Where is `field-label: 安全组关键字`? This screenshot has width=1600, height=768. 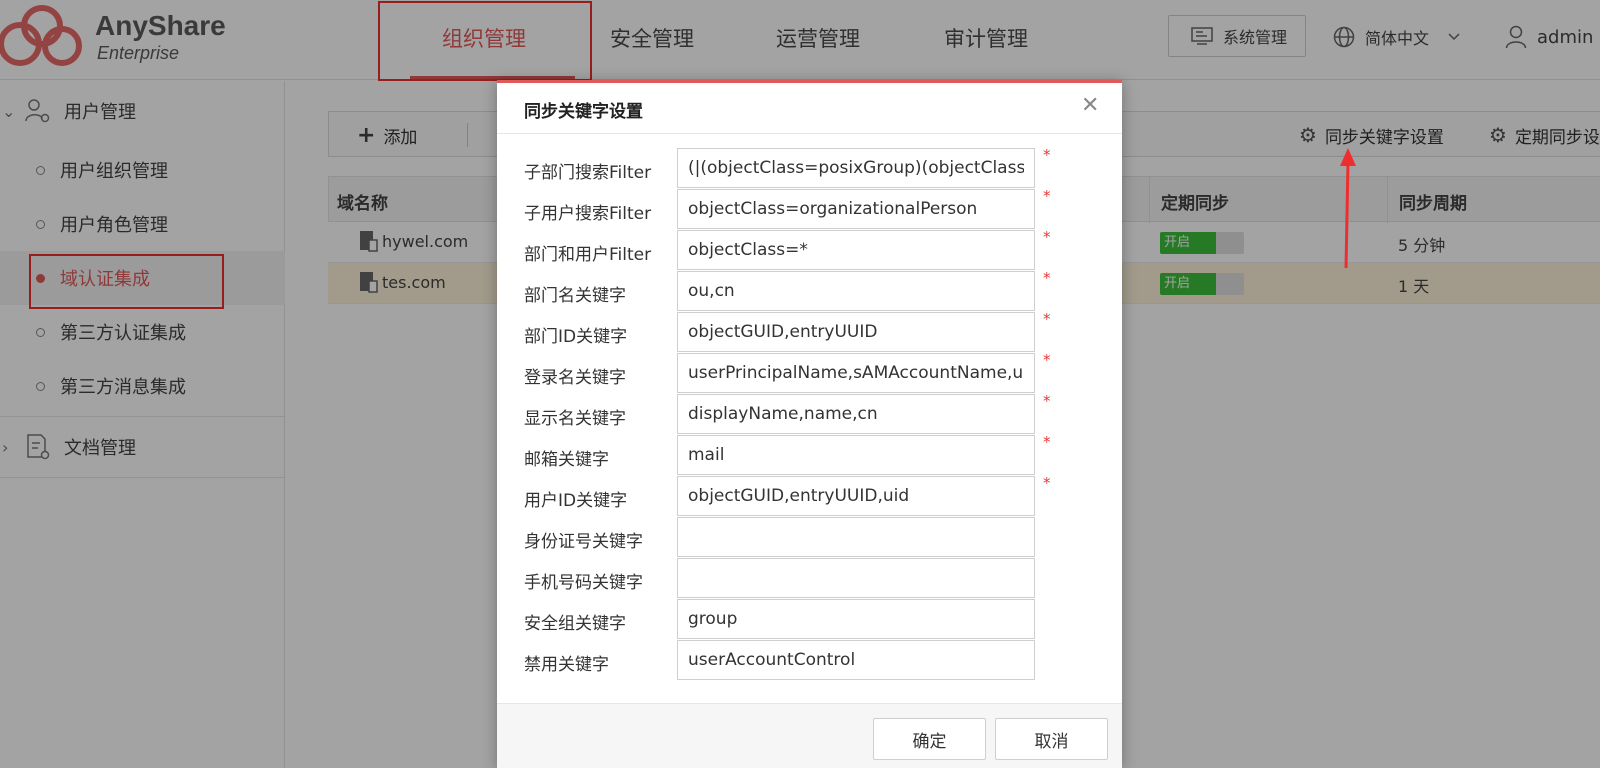
field-label: 安全组关键字 is located at coordinates (575, 624).